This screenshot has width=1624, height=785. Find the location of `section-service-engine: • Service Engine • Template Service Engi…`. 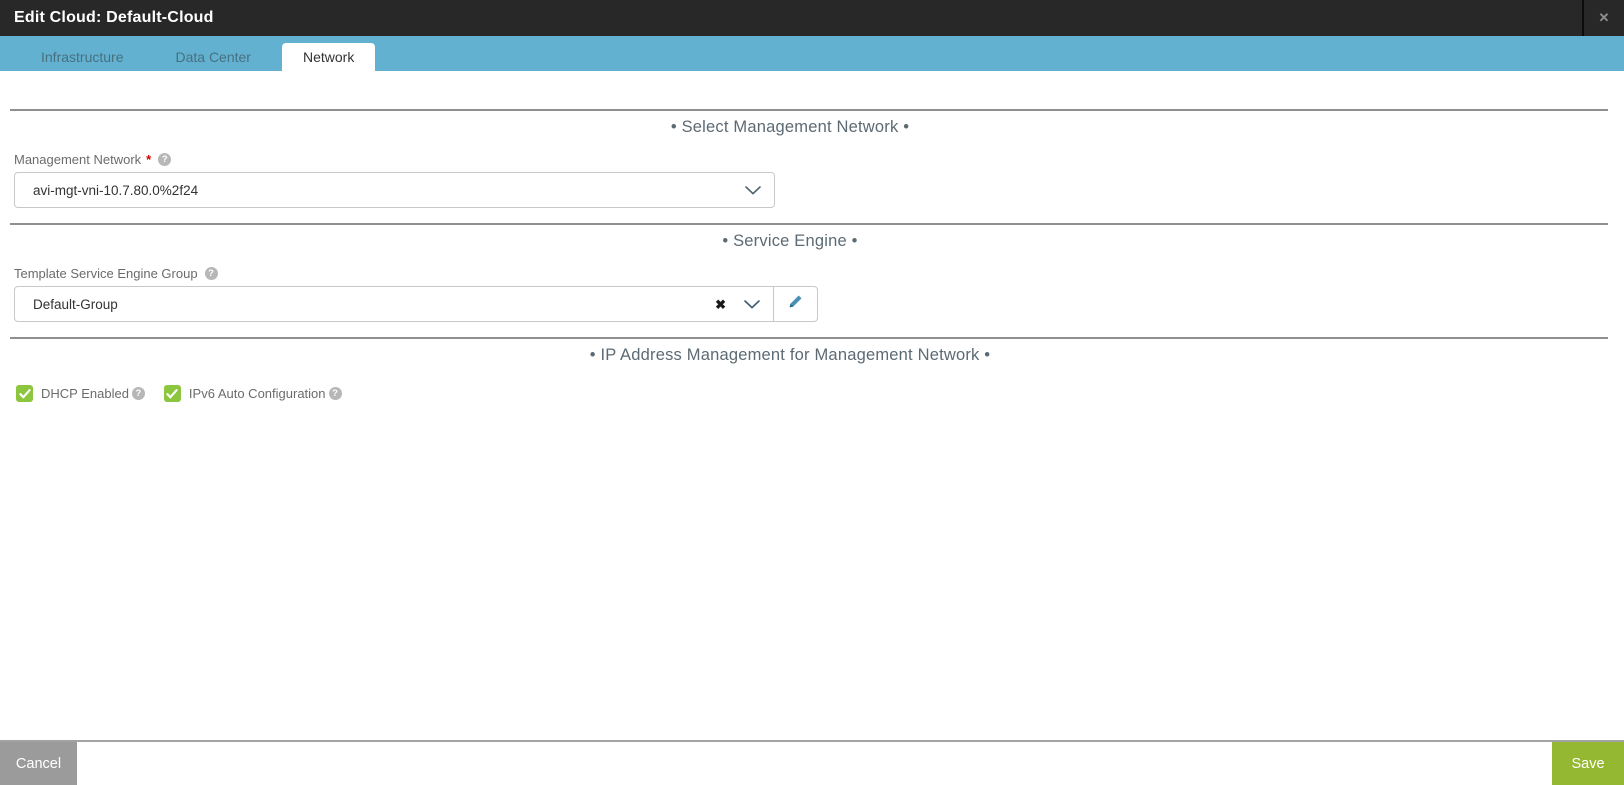

section-service-engine: • Service Engine • Template Service Engi… is located at coordinates (812, 272).